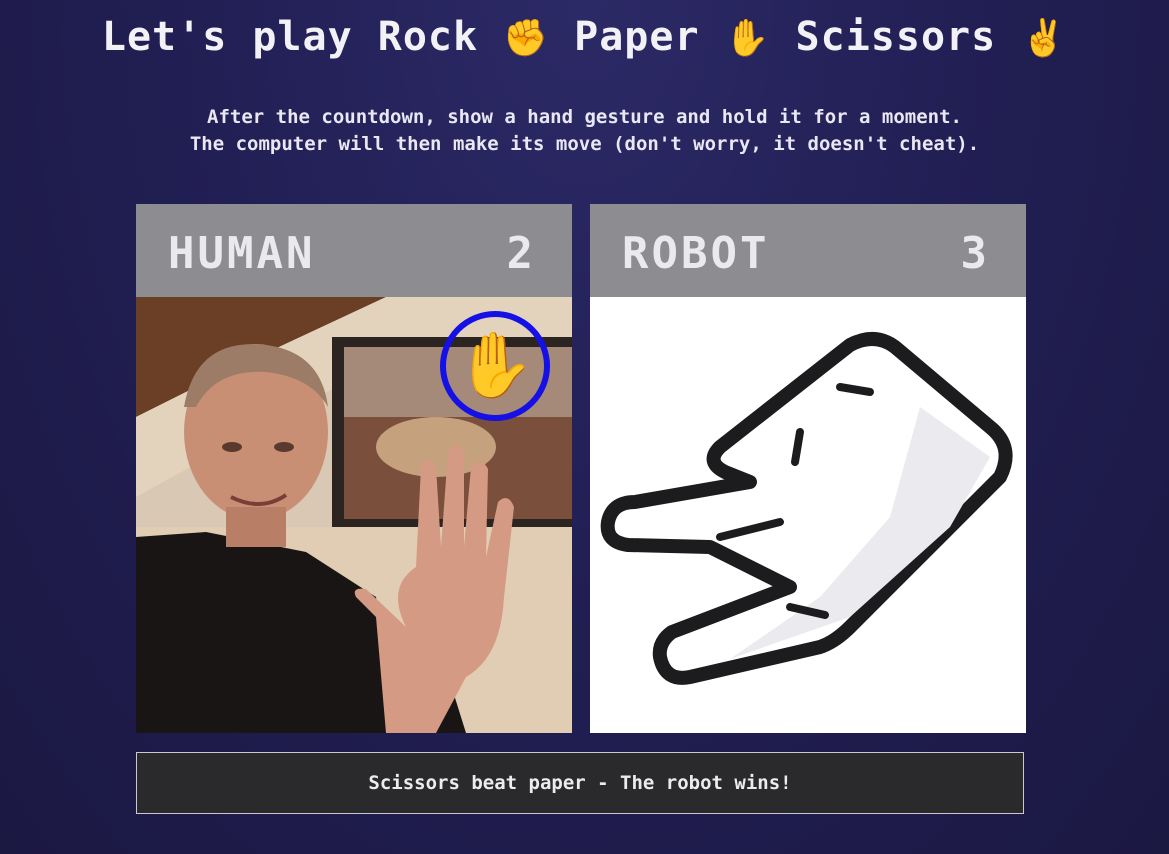 Image resolution: width=1169 pixels, height=854 pixels. Describe the element at coordinates (242, 253) in the screenshot. I see `human-label: HUMAN` at that location.